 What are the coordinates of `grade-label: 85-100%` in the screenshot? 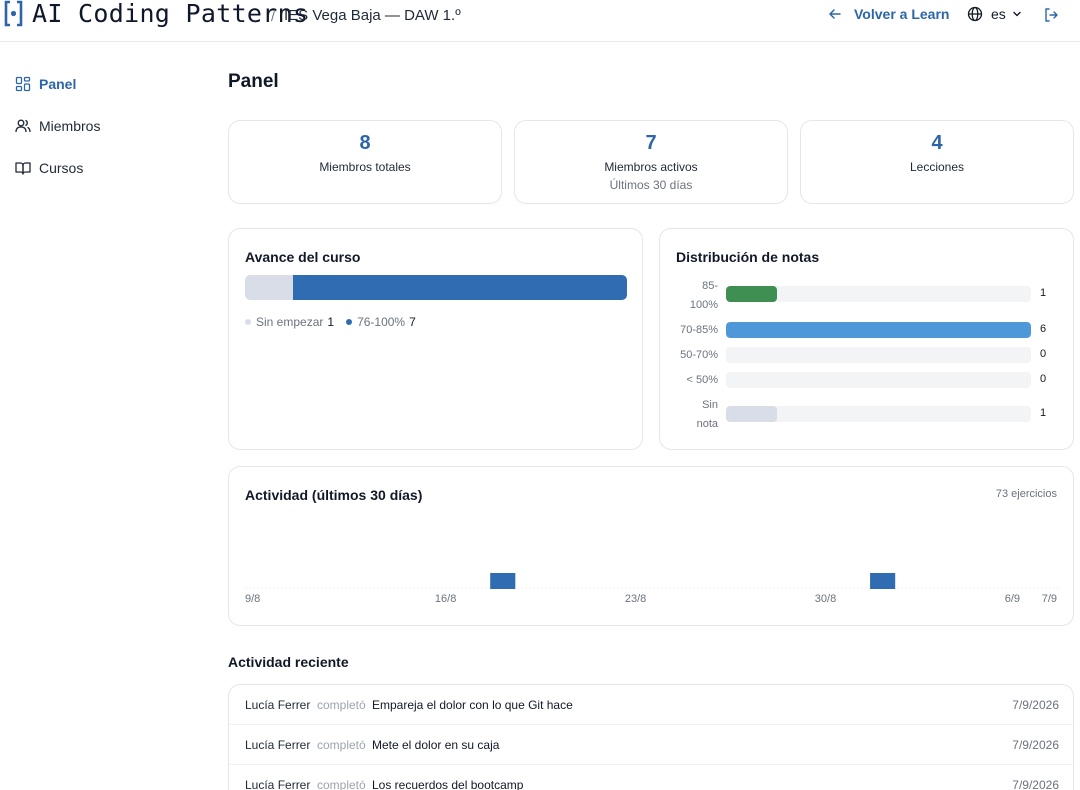 It's located at (703, 295).